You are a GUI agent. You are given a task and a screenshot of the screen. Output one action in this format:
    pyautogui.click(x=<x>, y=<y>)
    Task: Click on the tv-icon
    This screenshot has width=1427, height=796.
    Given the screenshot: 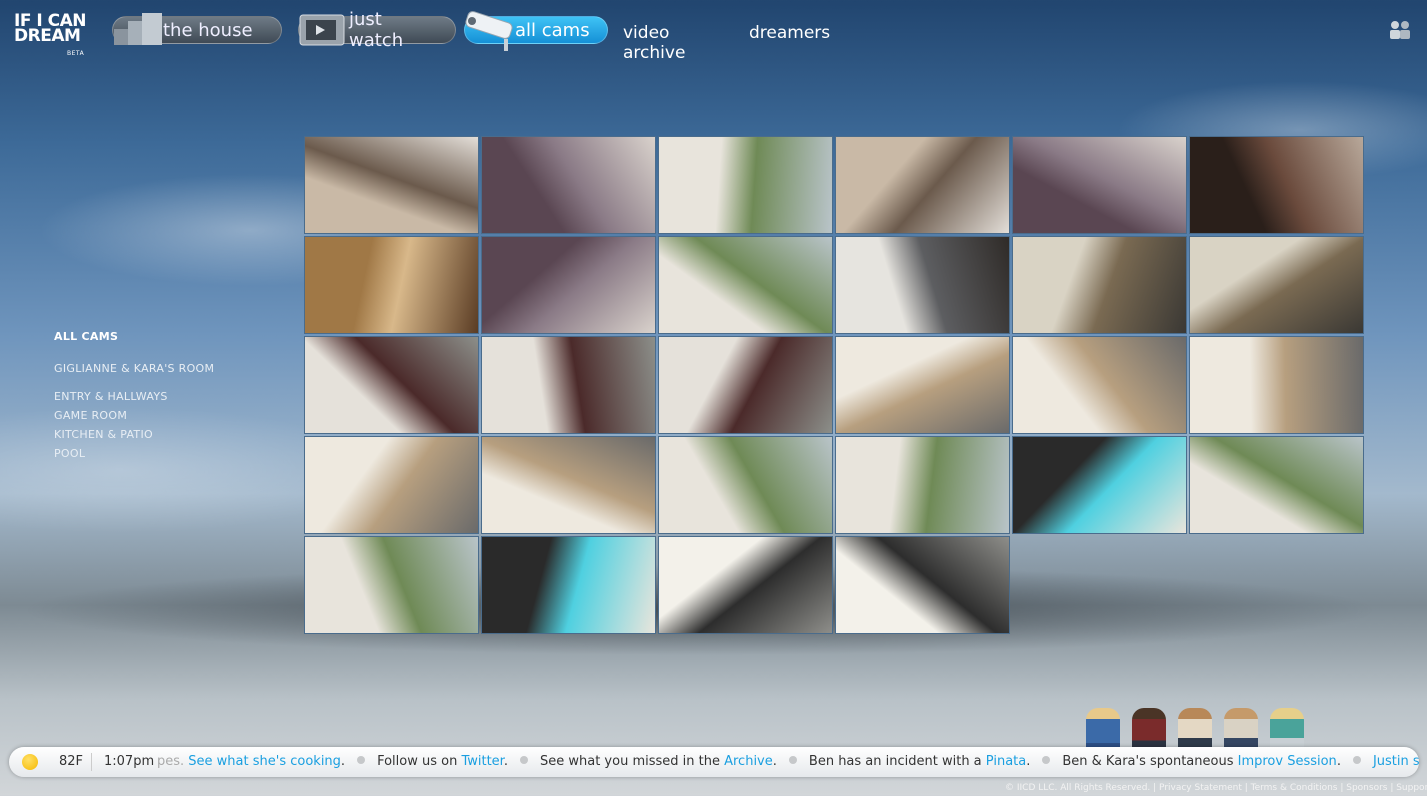 What is the action you would take?
    pyautogui.click(x=322, y=30)
    